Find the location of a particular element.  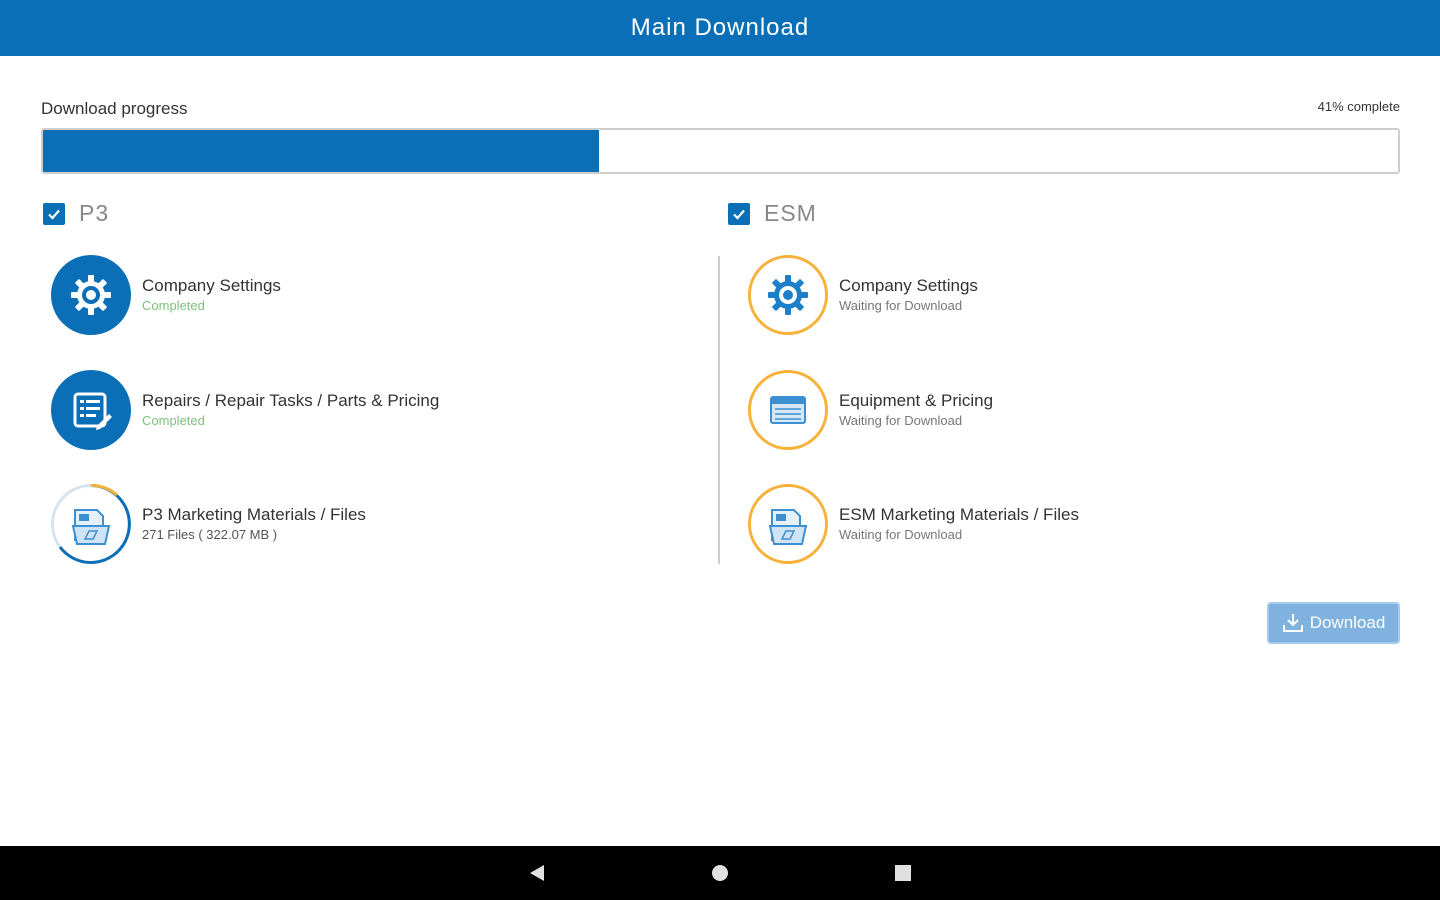

list-item-p3-company-settings: Company Settings Completed is located at coordinates (166, 295).